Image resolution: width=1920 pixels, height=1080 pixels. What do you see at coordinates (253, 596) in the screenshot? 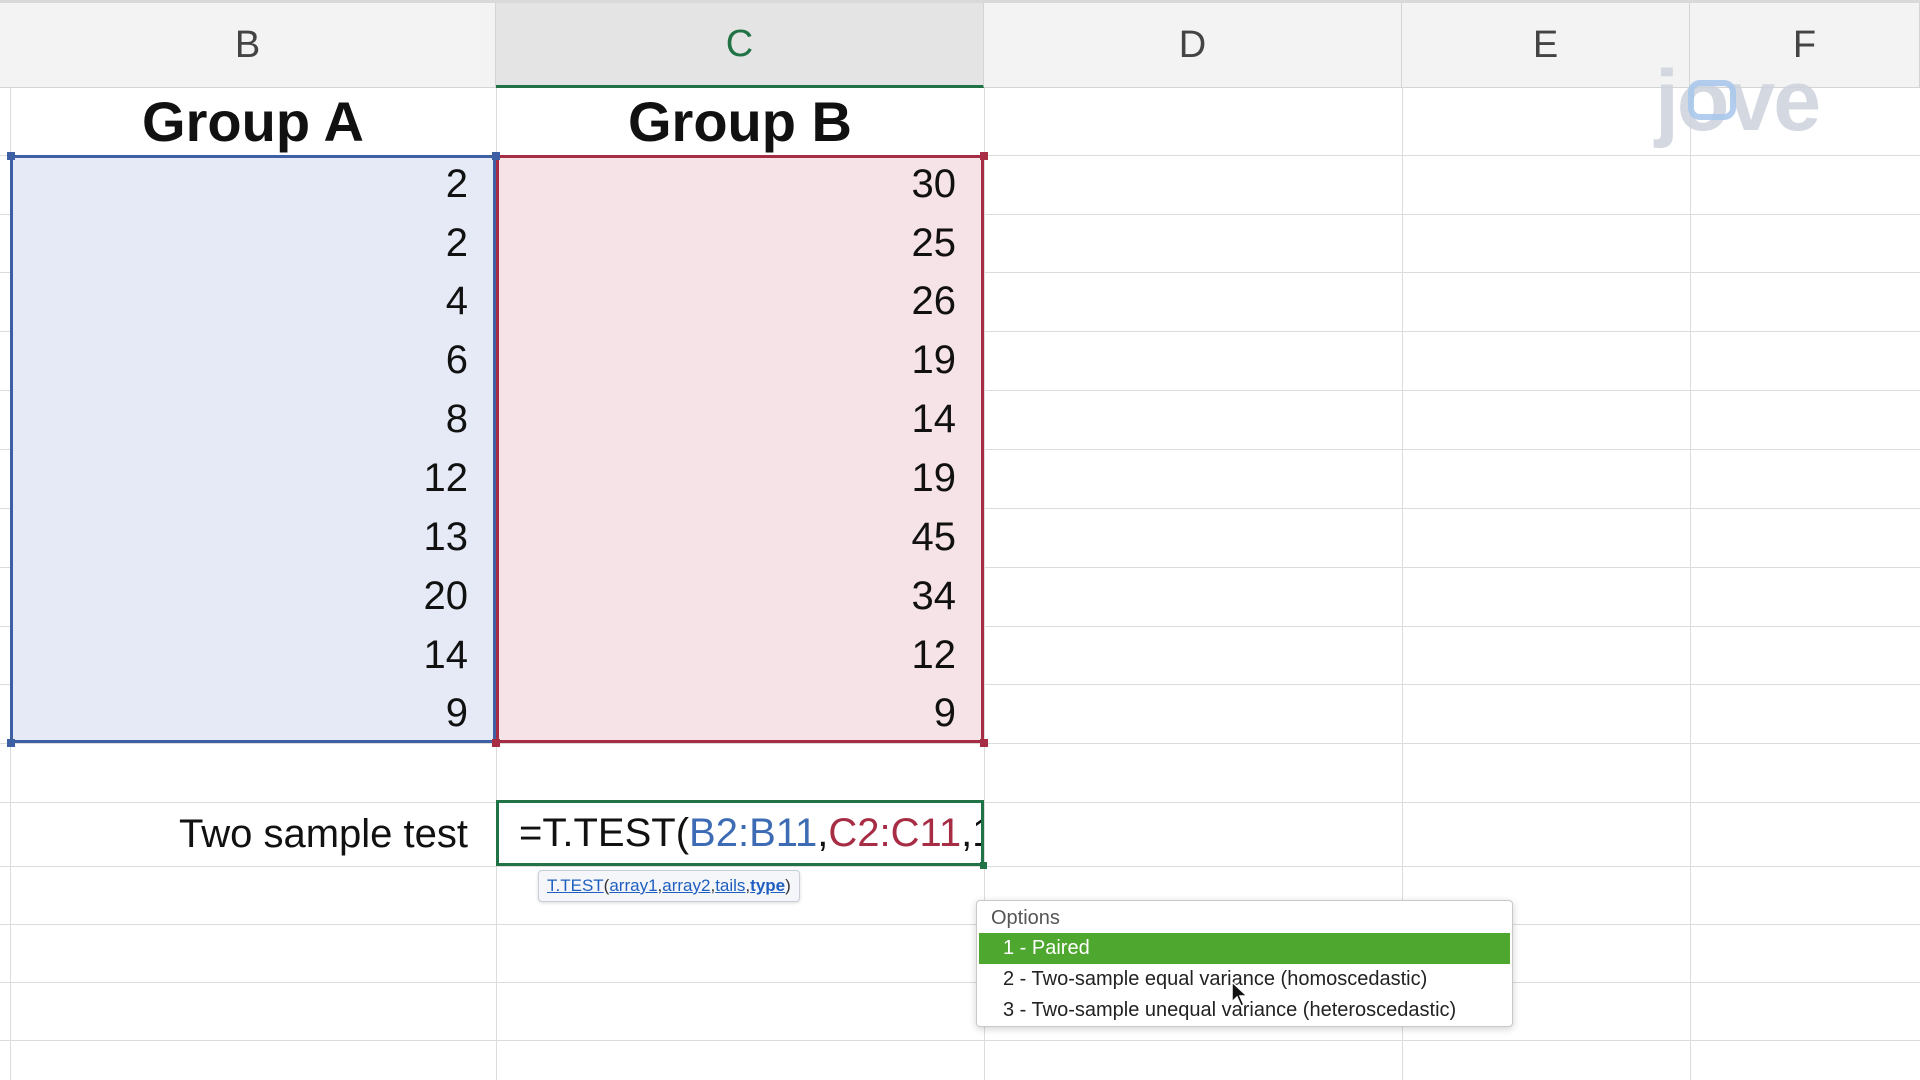
I see `group-a-cell: 20` at bounding box center [253, 596].